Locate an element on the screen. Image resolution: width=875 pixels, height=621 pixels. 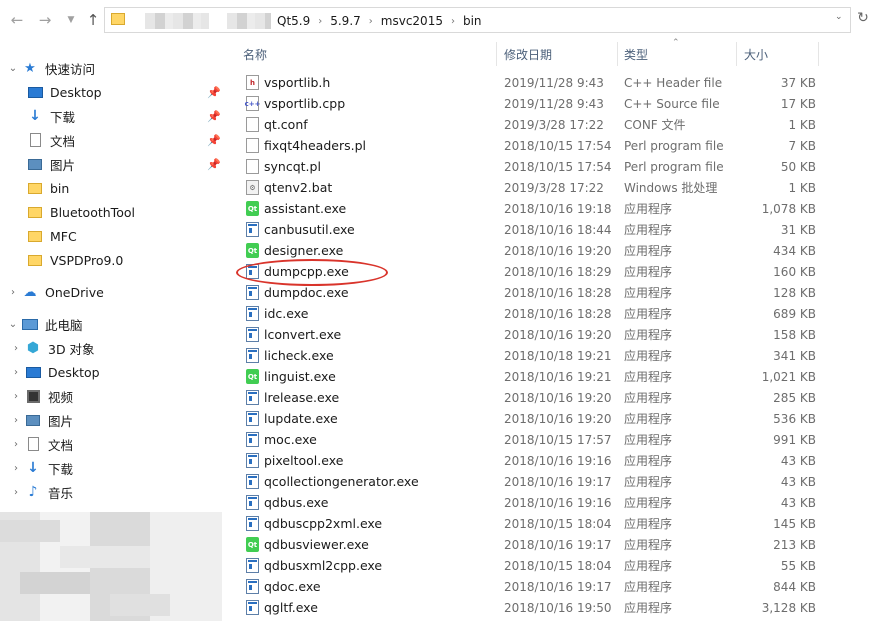
column-header-size: 大小 is located at coordinates (756, 54).